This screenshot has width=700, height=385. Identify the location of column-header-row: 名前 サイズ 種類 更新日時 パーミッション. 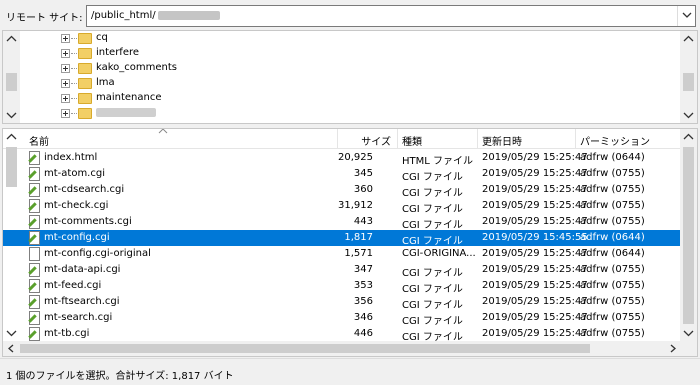
(343, 139).